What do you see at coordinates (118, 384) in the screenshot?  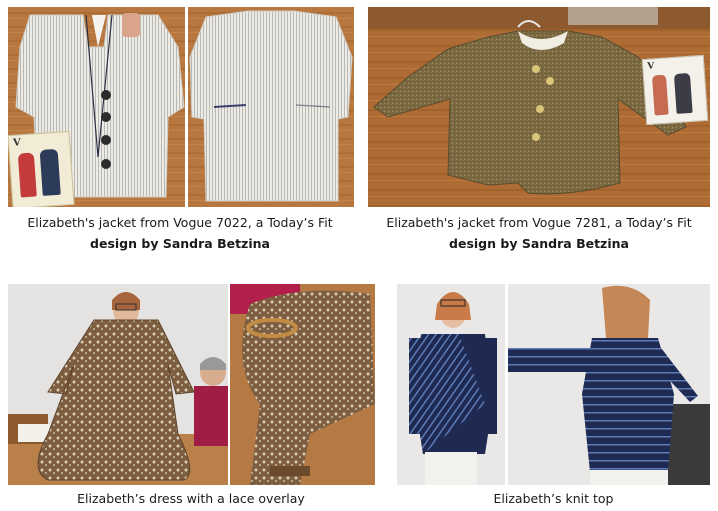 I see `photo-lace-dress` at bounding box center [118, 384].